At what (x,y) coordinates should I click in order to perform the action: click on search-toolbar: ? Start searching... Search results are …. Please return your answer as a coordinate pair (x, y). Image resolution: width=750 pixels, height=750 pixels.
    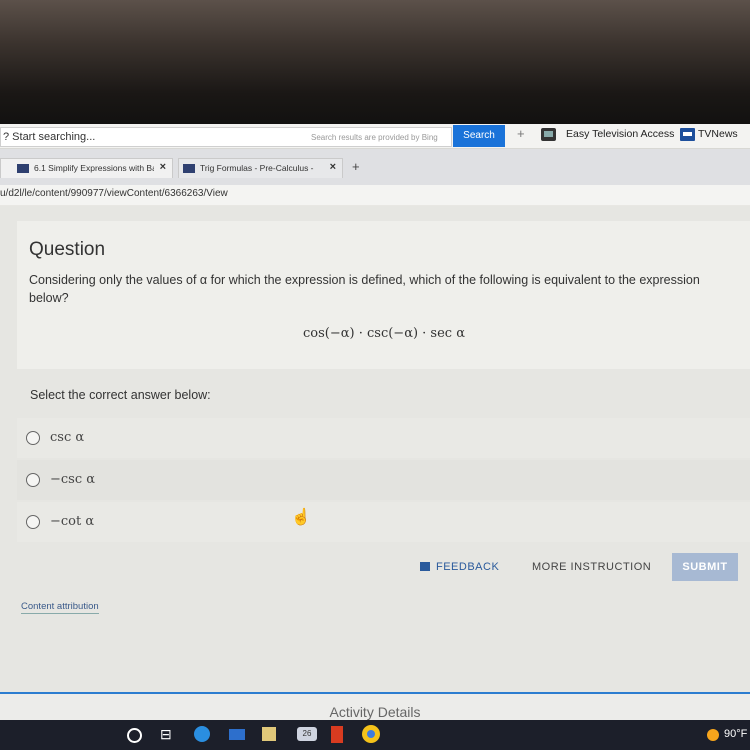
    Looking at the image, I should click on (375, 136).